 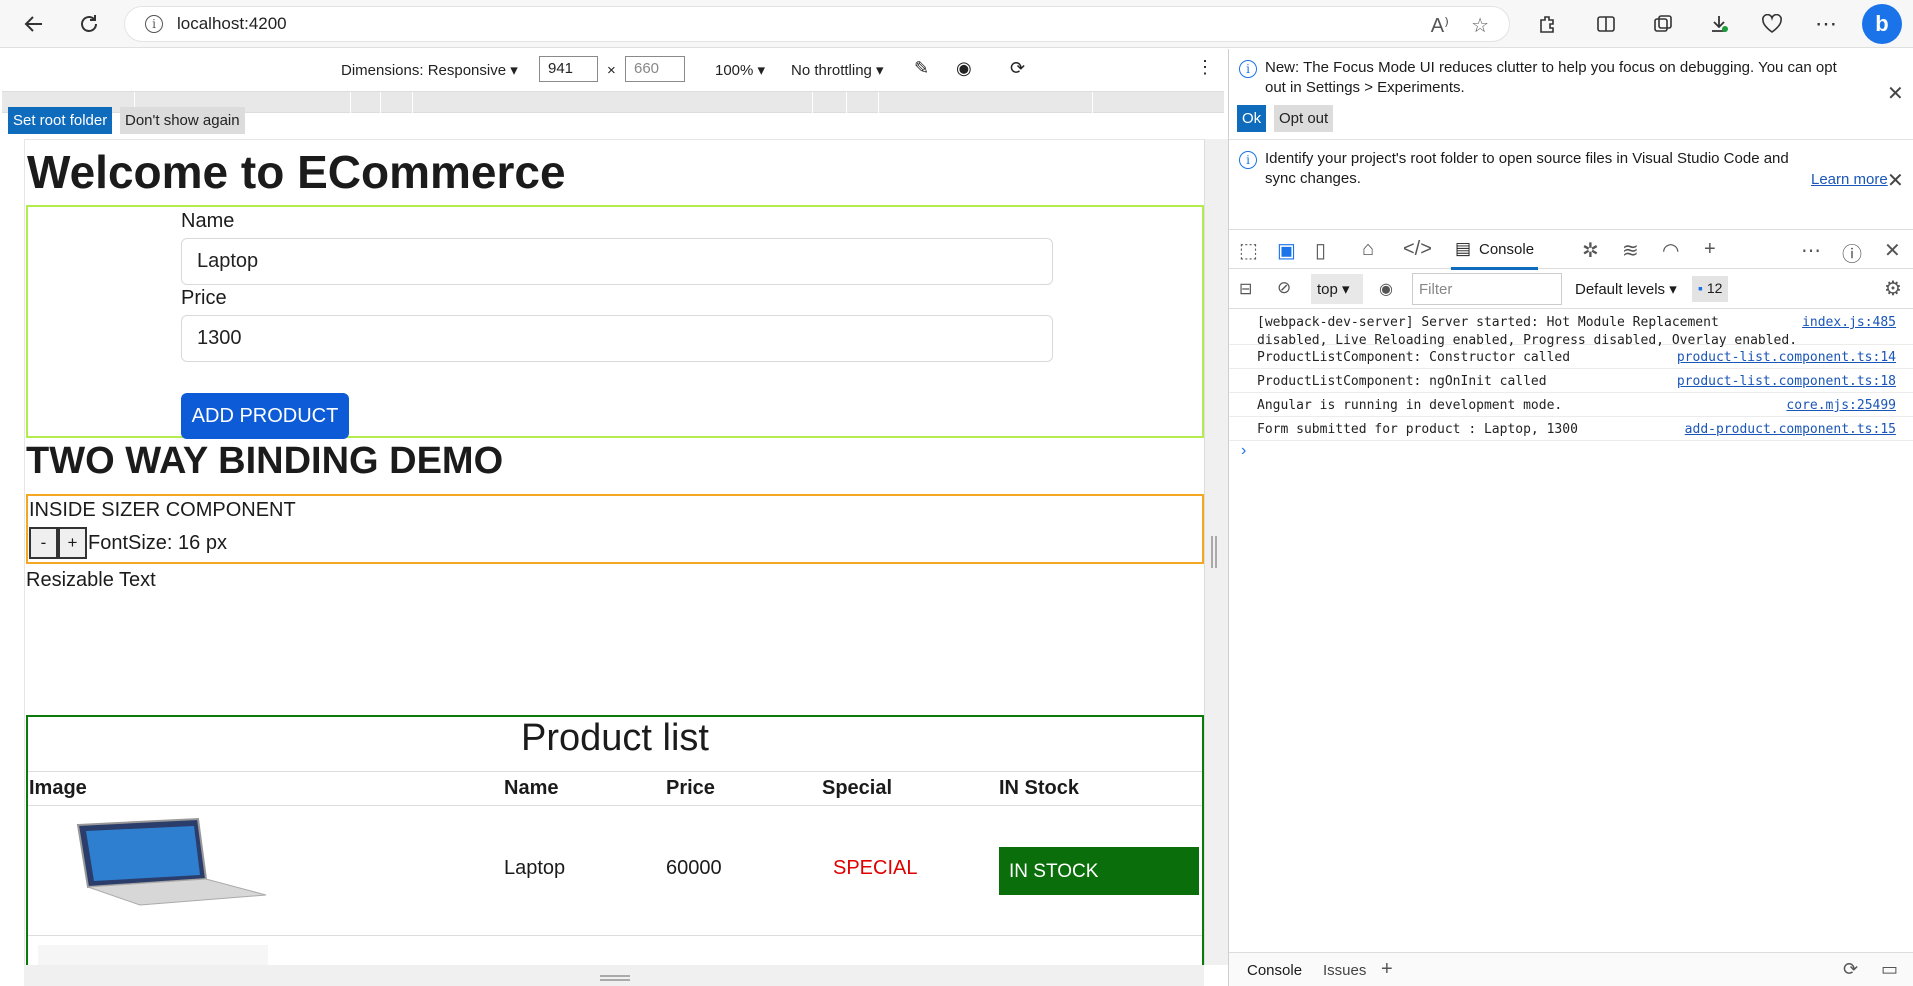 I want to click on ok-button: Ok, so click(x=1252, y=118).